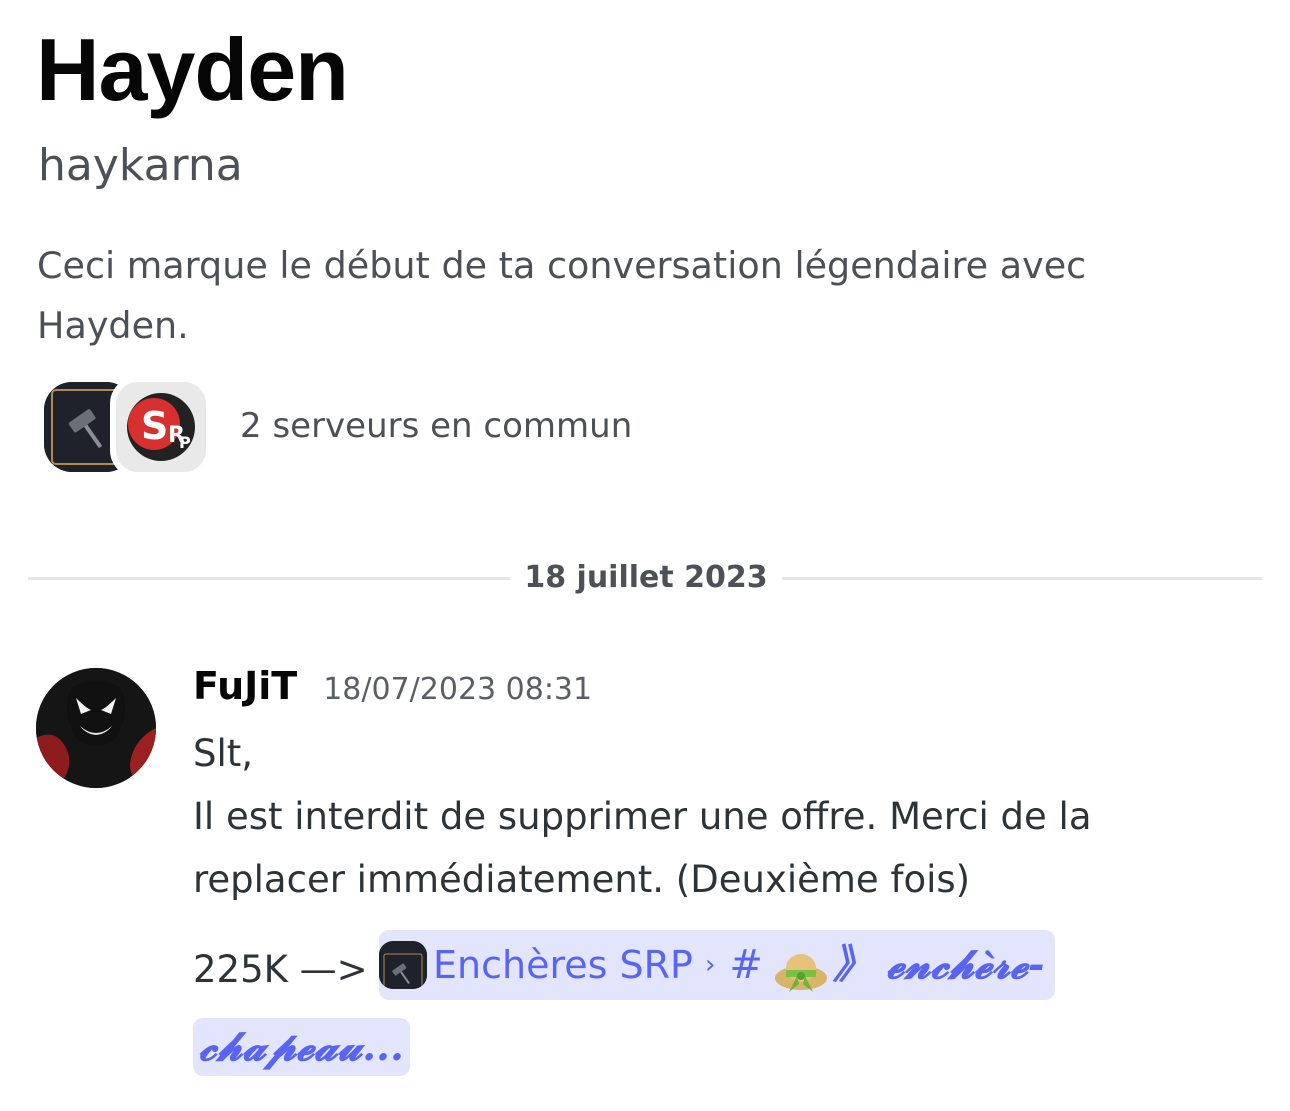 The image size is (1290, 1111). Describe the element at coordinates (269, 578) in the screenshot. I see `divider-line-left` at that location.